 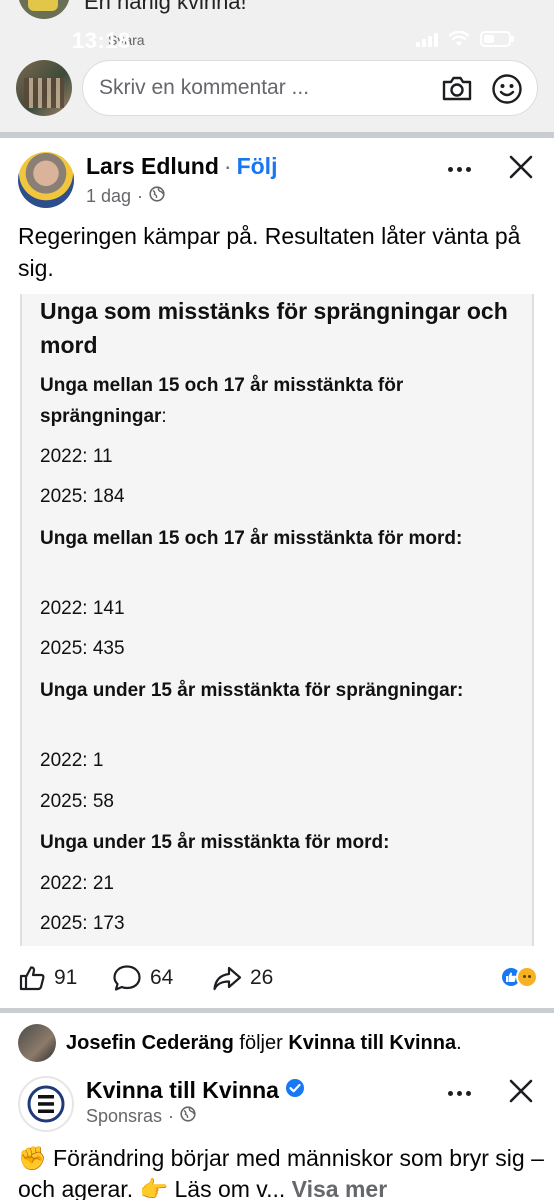 What do you see at coordinates (507, 91) in the screenshot?
I see `emoji-icon` at bounding box center [507, 91].